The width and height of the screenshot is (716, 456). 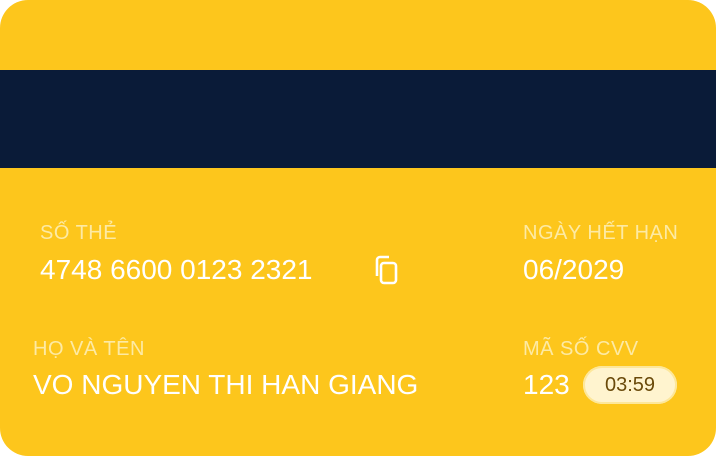 I want to click on card-number: 4748 6600 0123 2321, so click(x=176, y=269).